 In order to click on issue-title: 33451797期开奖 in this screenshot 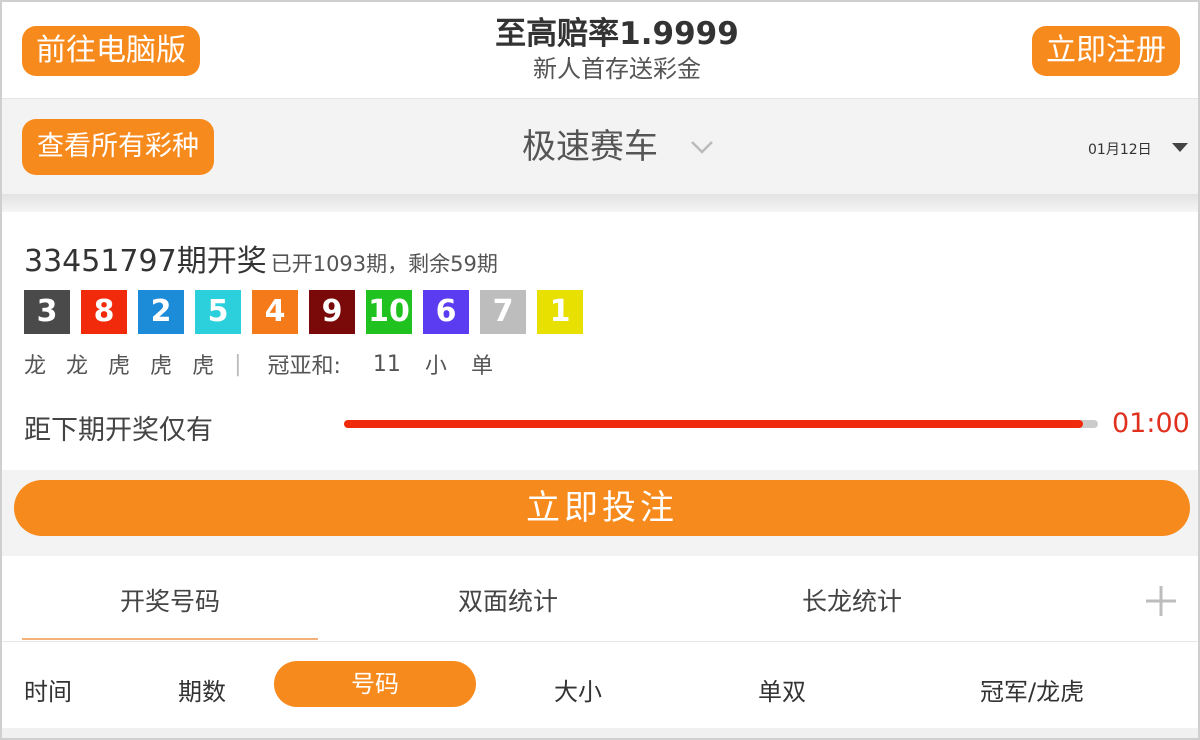, I will do `click(145, 261)`.